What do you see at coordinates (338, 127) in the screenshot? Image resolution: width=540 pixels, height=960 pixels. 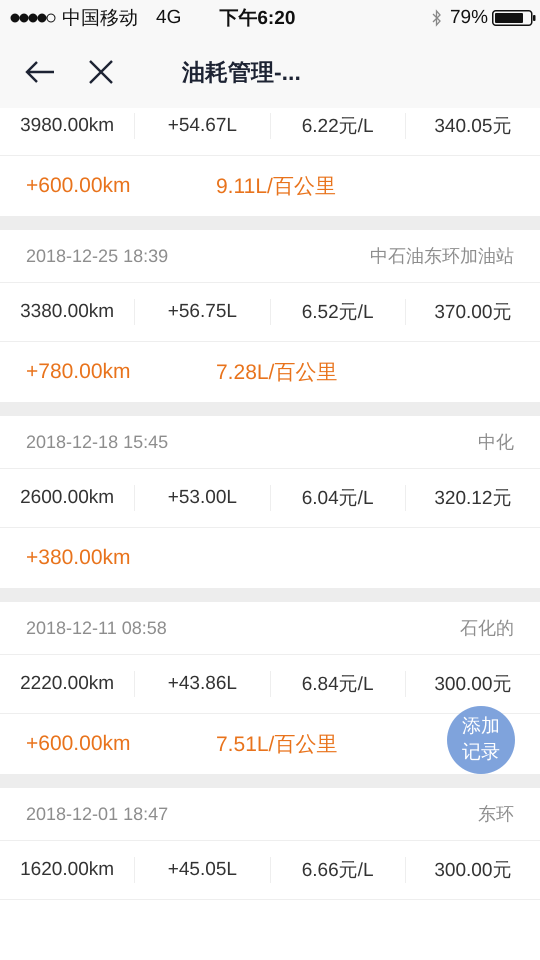 I see `stat-value: 6.22元/L` at bounding box center [338, 127].